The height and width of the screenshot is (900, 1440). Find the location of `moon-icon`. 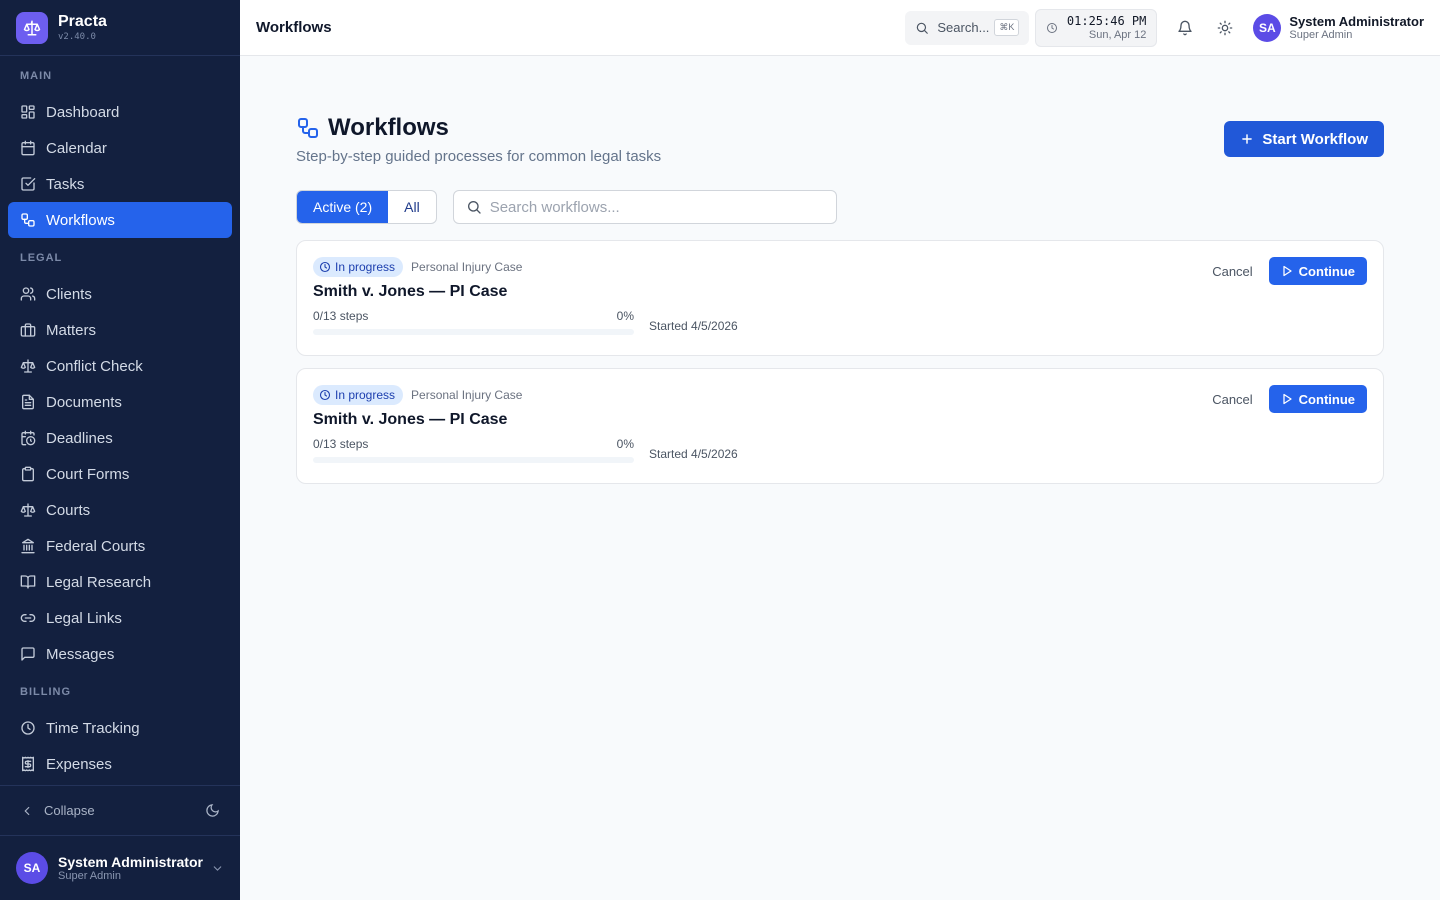

moon-icon is located at coordinates (212, 810).